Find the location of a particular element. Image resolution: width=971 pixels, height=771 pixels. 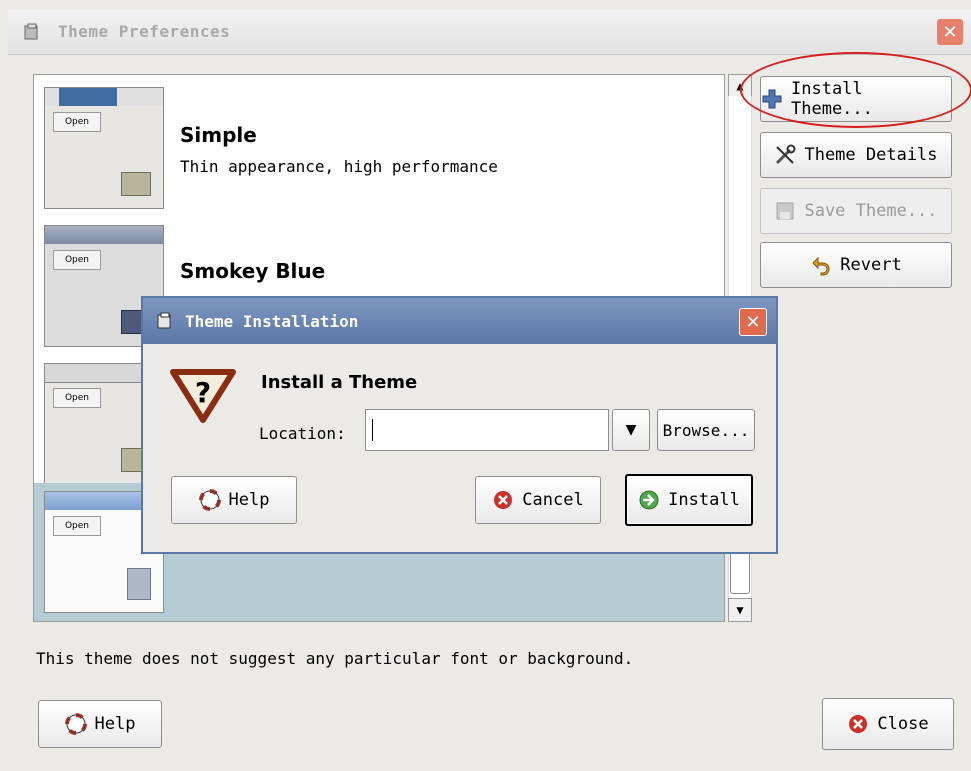

revert-label: Revert is located at coordinates (871, 265).